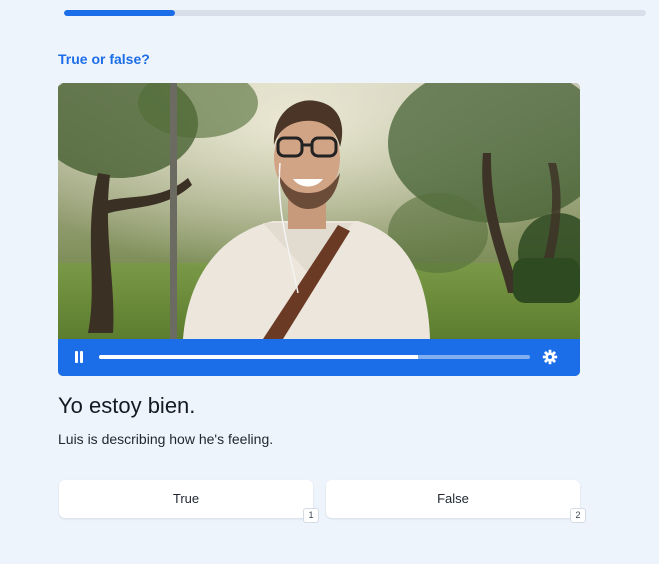 This screenshot has height=564, width=659. I want to click on gear-icon, so click(550, 357).